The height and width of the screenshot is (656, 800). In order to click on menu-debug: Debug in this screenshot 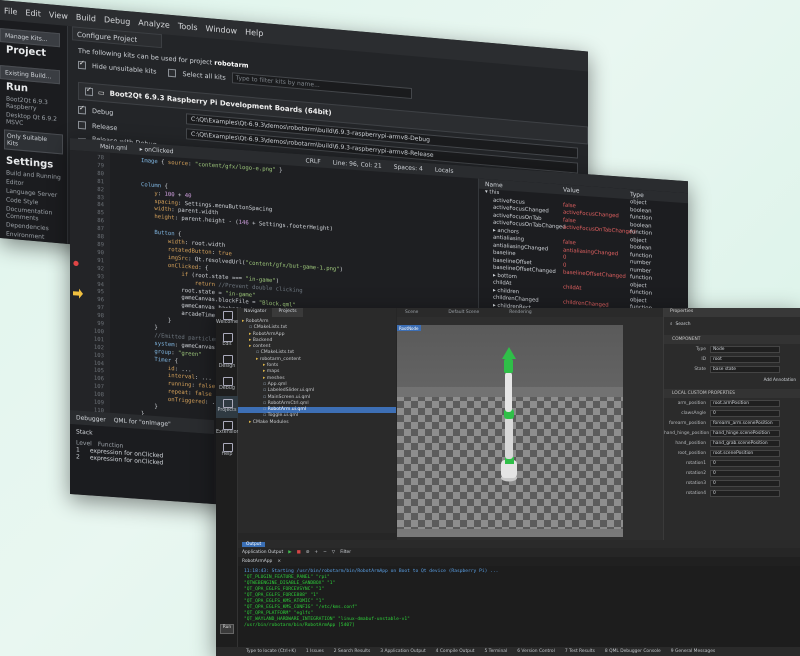, I will do `click(117, 20)`.